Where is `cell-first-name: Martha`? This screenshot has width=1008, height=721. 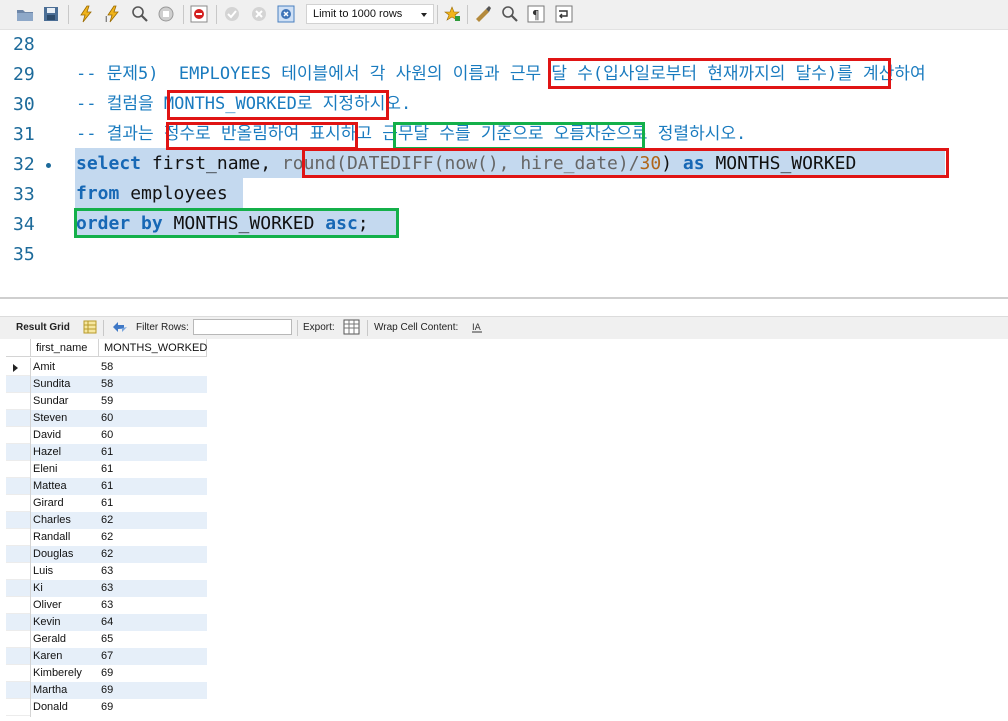
cell-first-name: Martha is located at coordinates (65, 690).